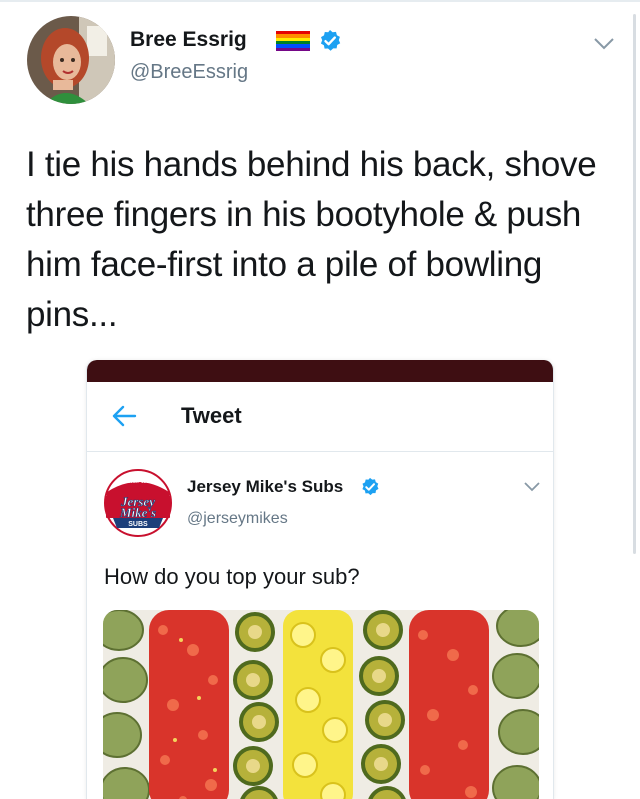 The image size is (640, 799). I want to click on embedded-tweet-text: How do you top your sub?, so click(232, 576).